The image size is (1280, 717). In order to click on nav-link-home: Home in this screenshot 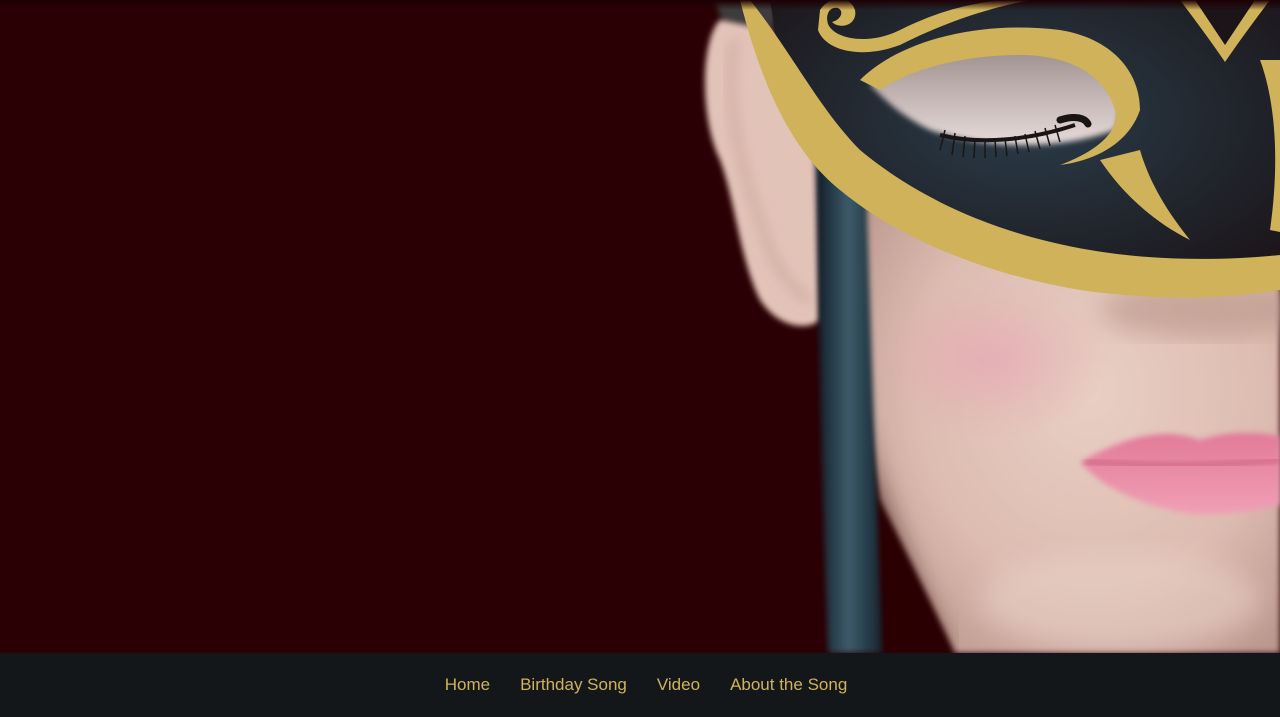, I will do `click(467, 685)`.